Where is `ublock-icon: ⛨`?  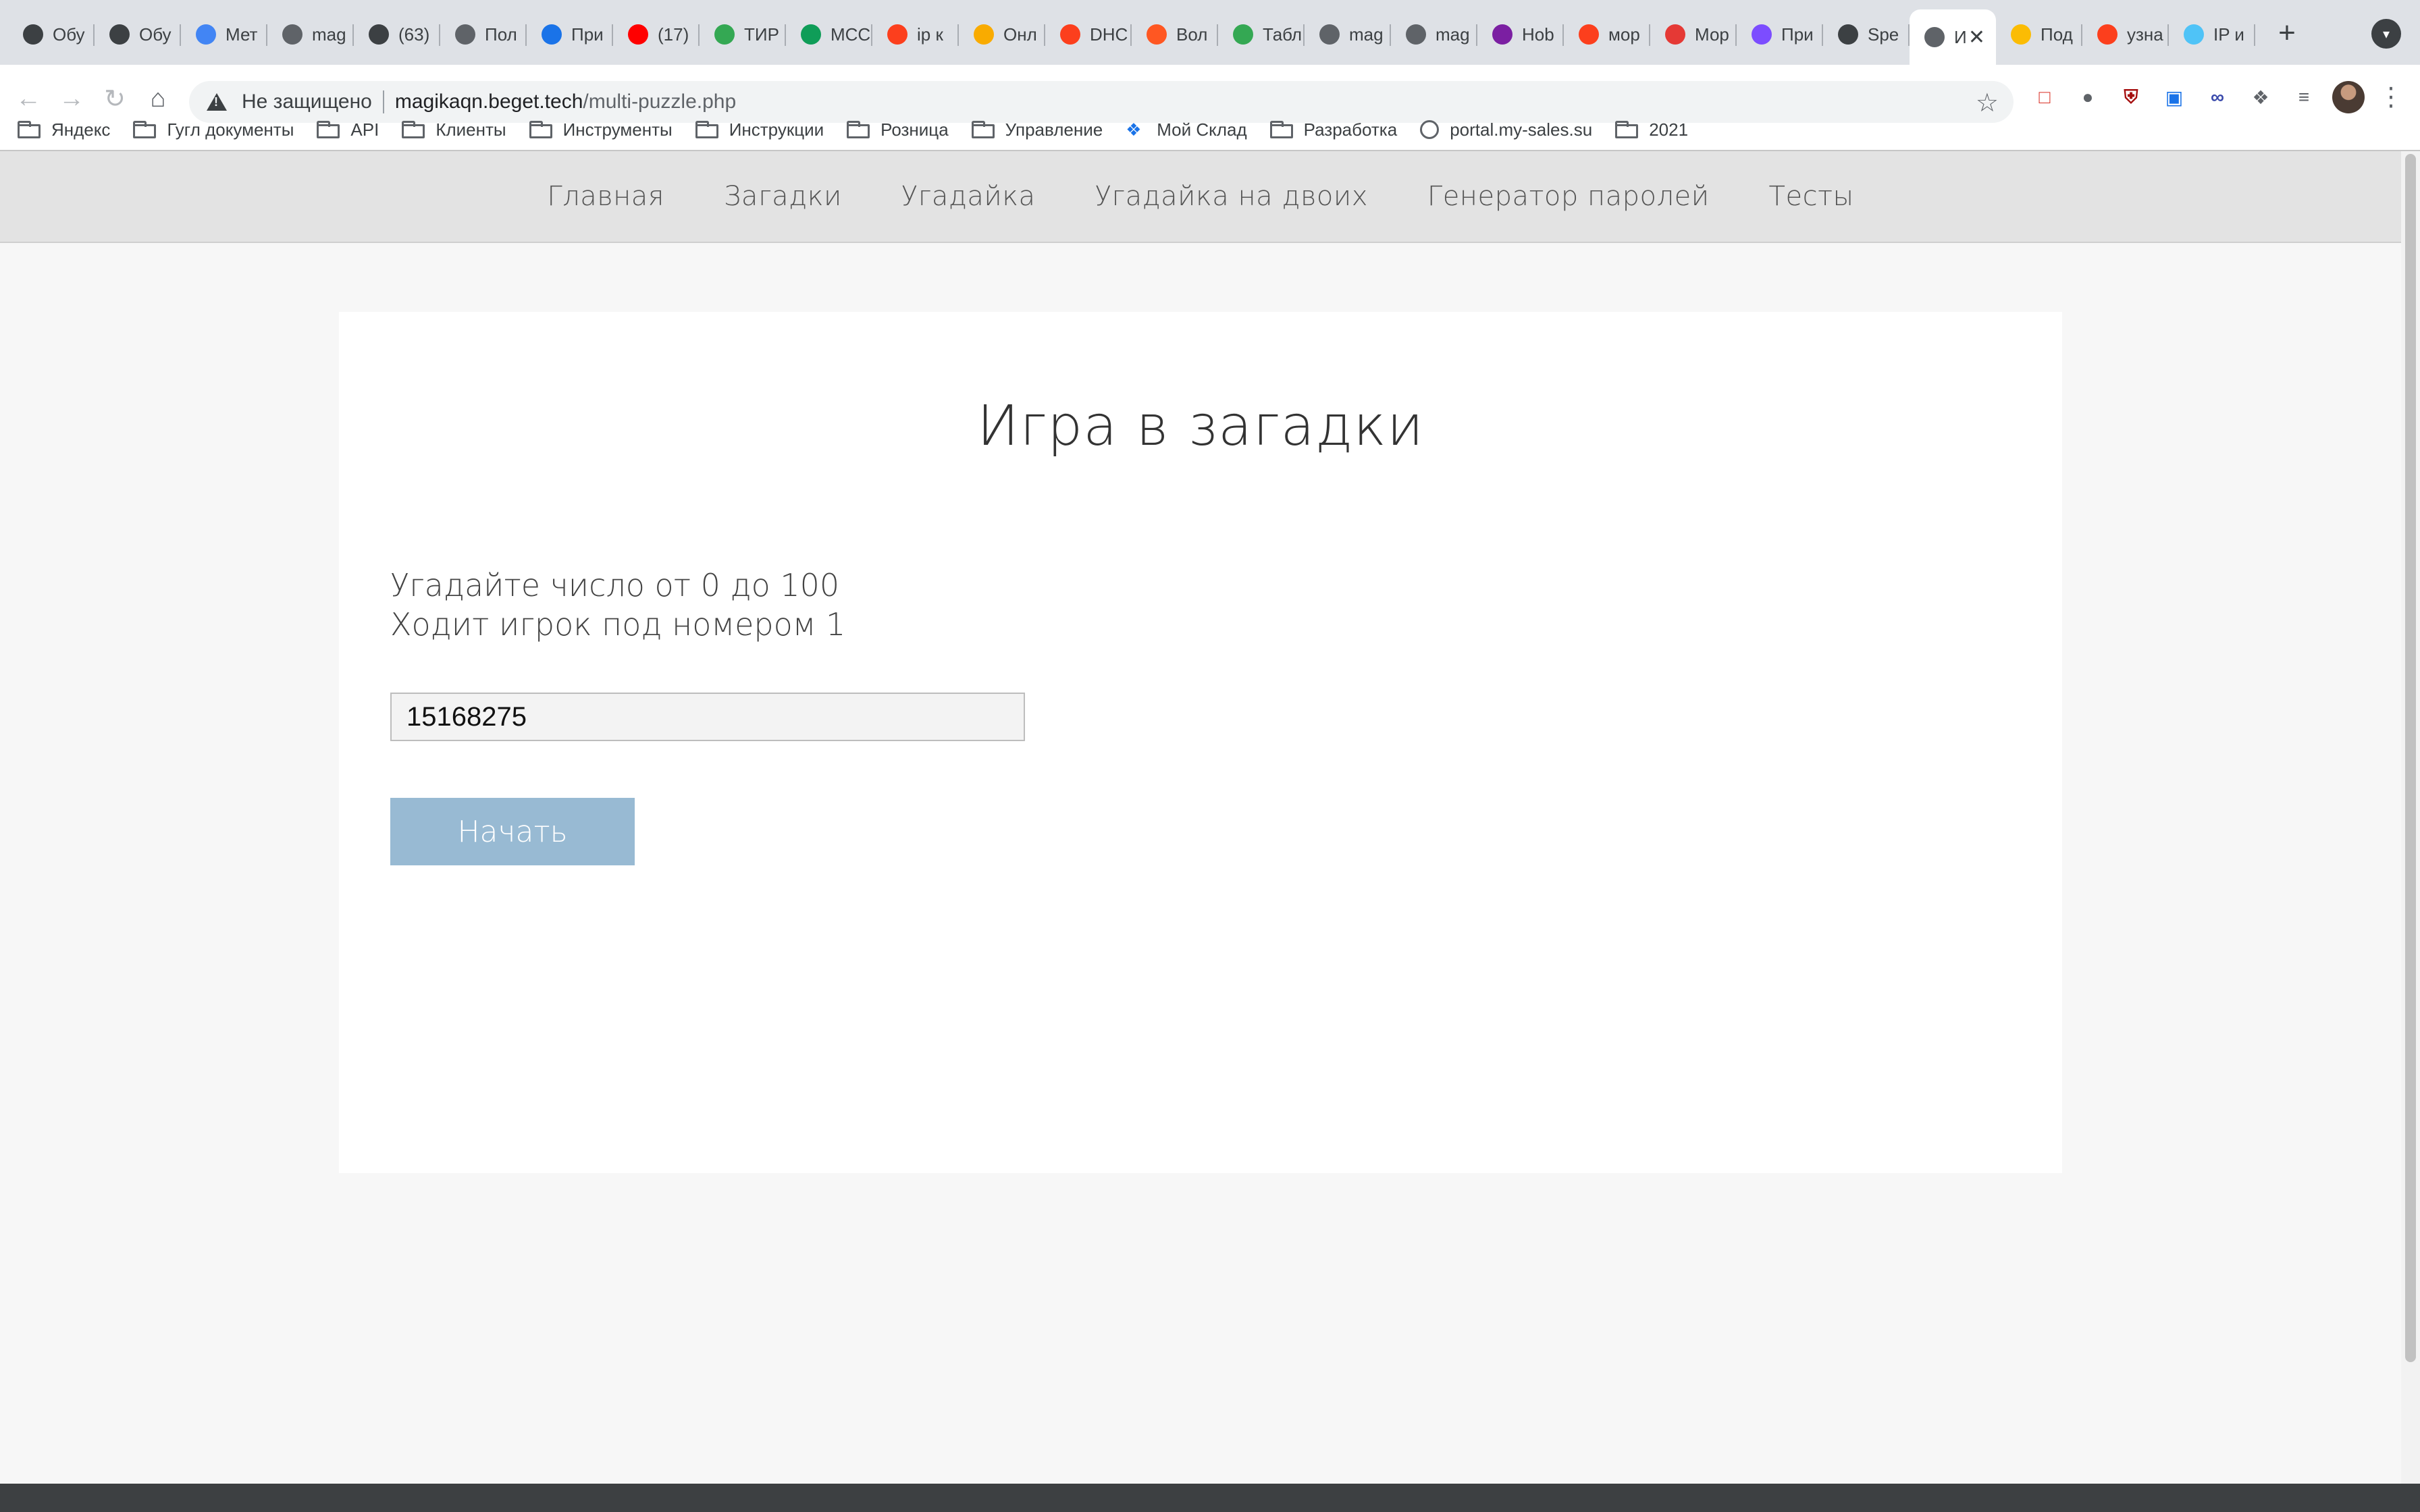 ublock-icon: ⛨ is located at coordinates (2131, 97).